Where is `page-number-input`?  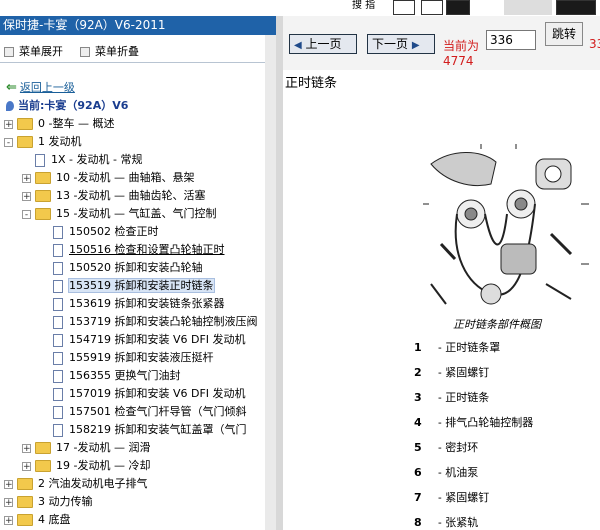
page-number-input is located at coordinates (511, 40).